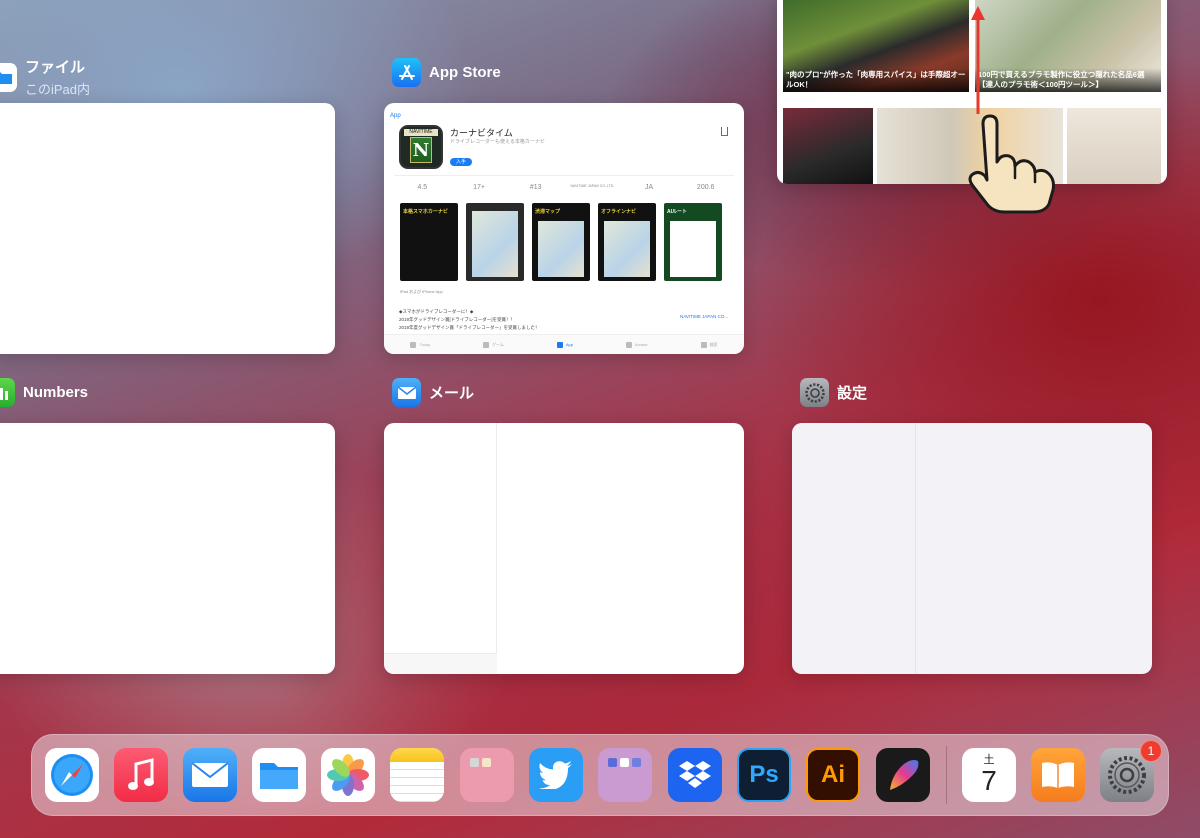  What do you see at coordinates (487, 775) in the screenshot?
I see `app-folder-pink` at bounding box center [487, 775].